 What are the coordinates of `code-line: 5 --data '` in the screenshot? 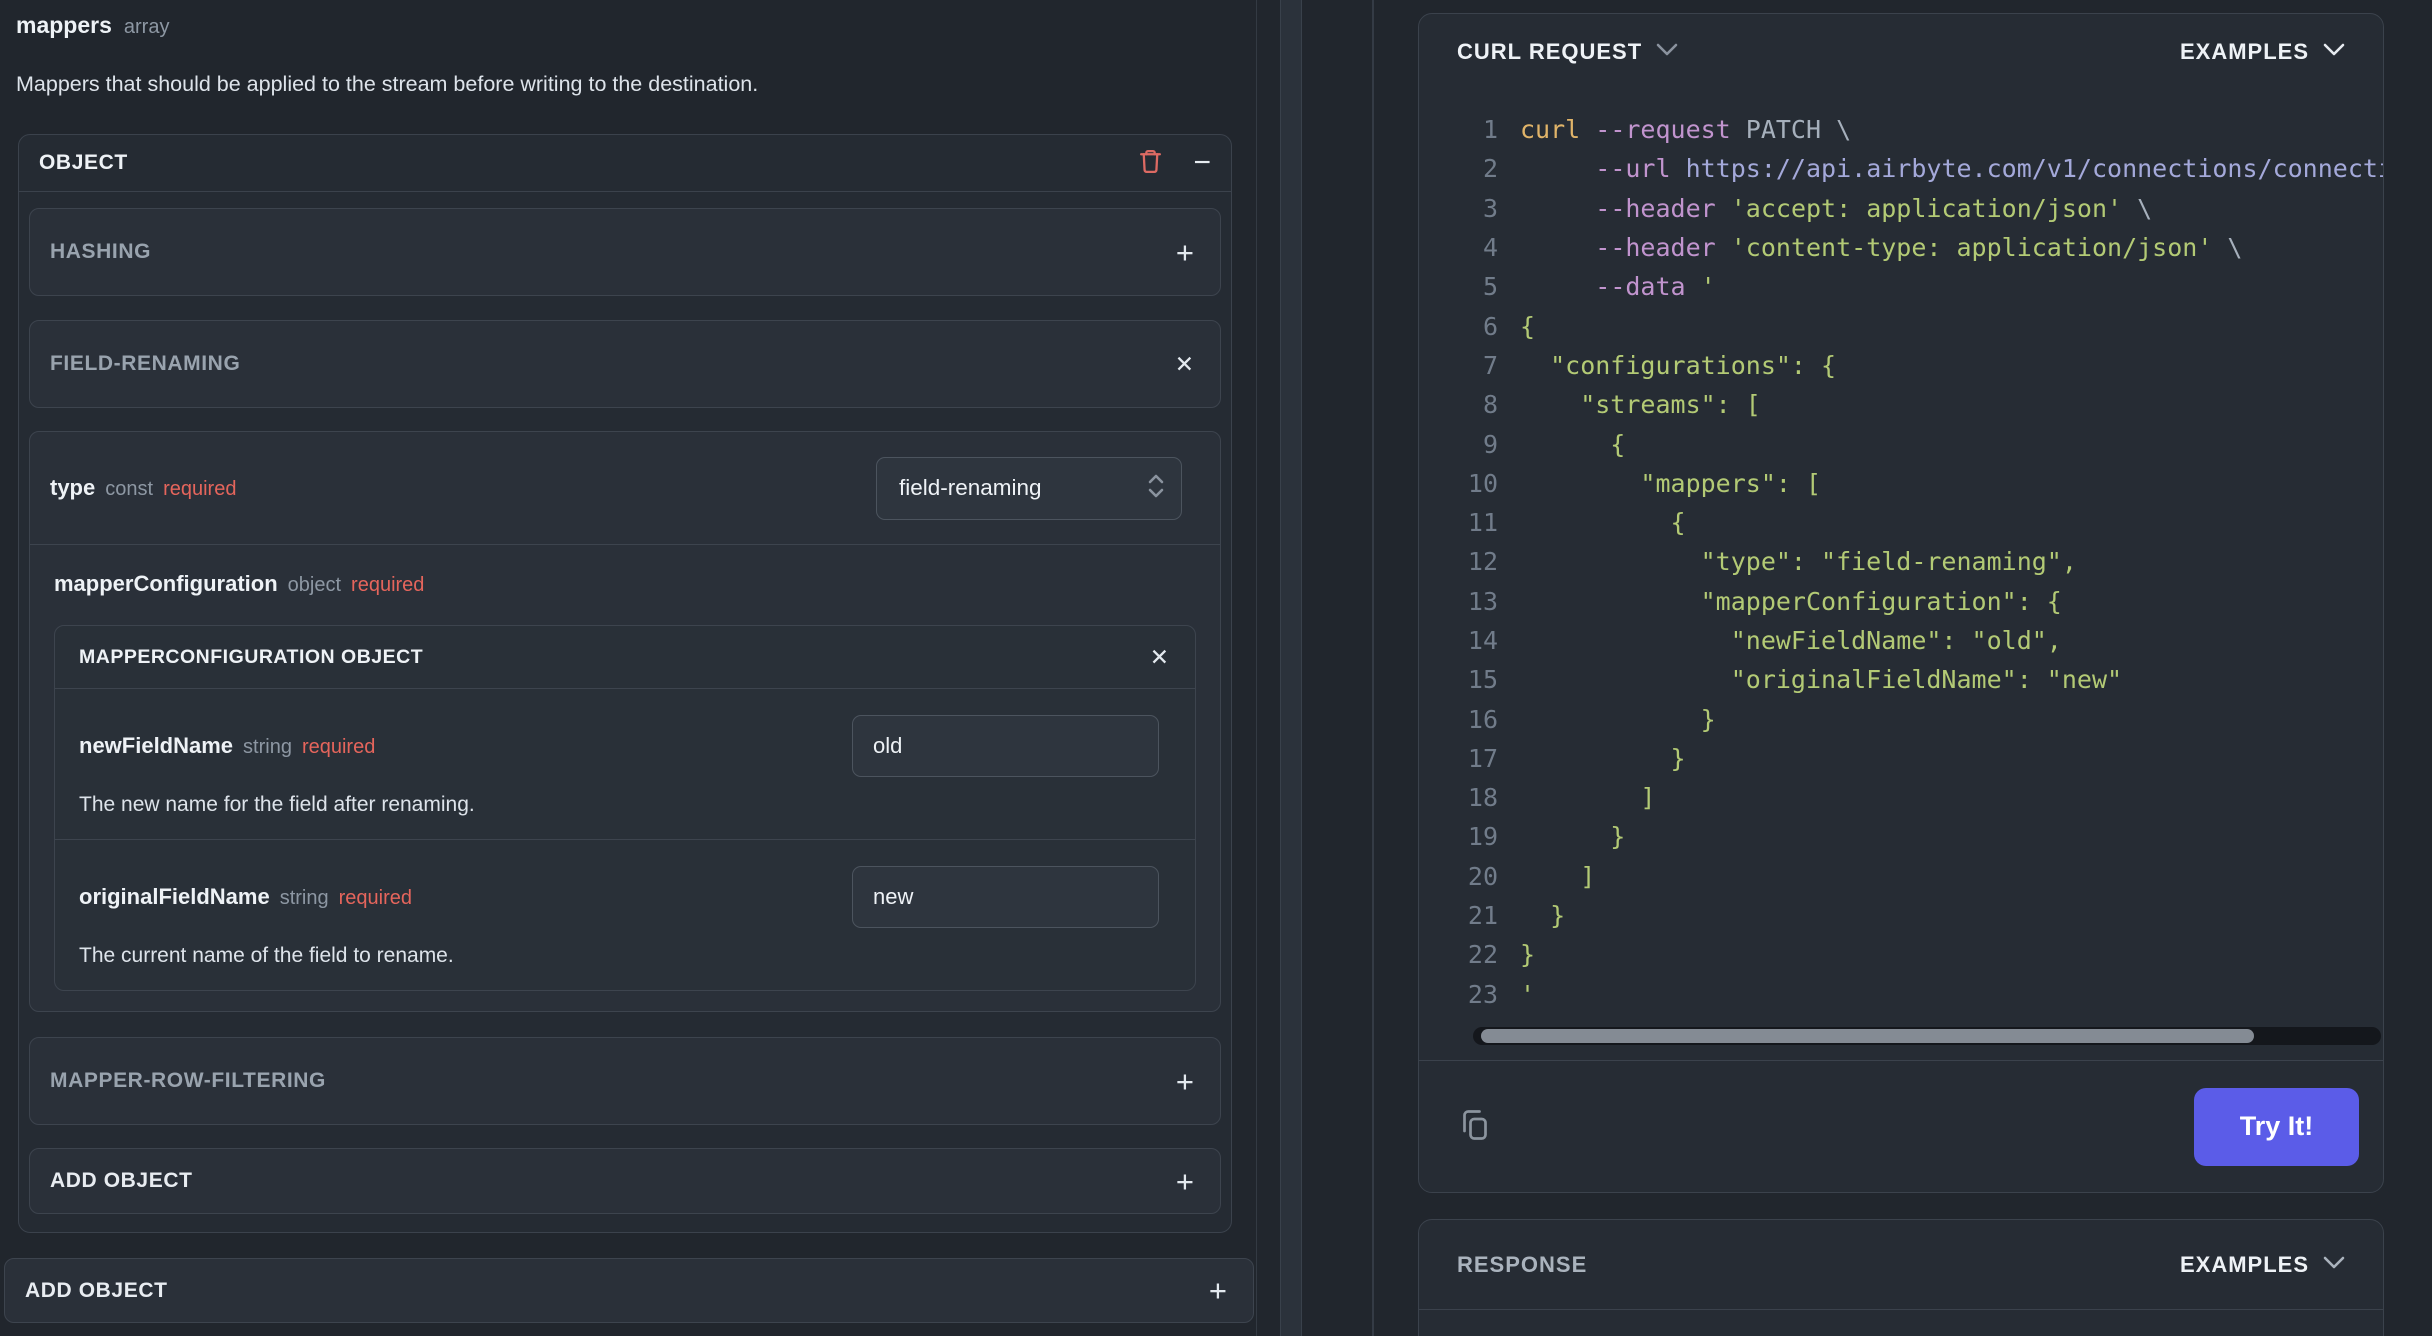 It's located at (1901, 286).